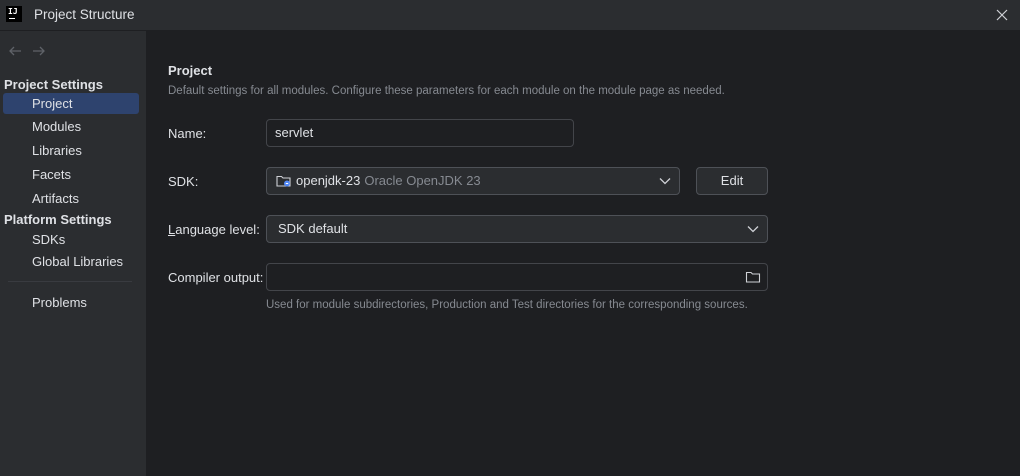 The image size is (1020, 476). I want to click on compiler-output-label: Compiler output:, so click(216, 277).